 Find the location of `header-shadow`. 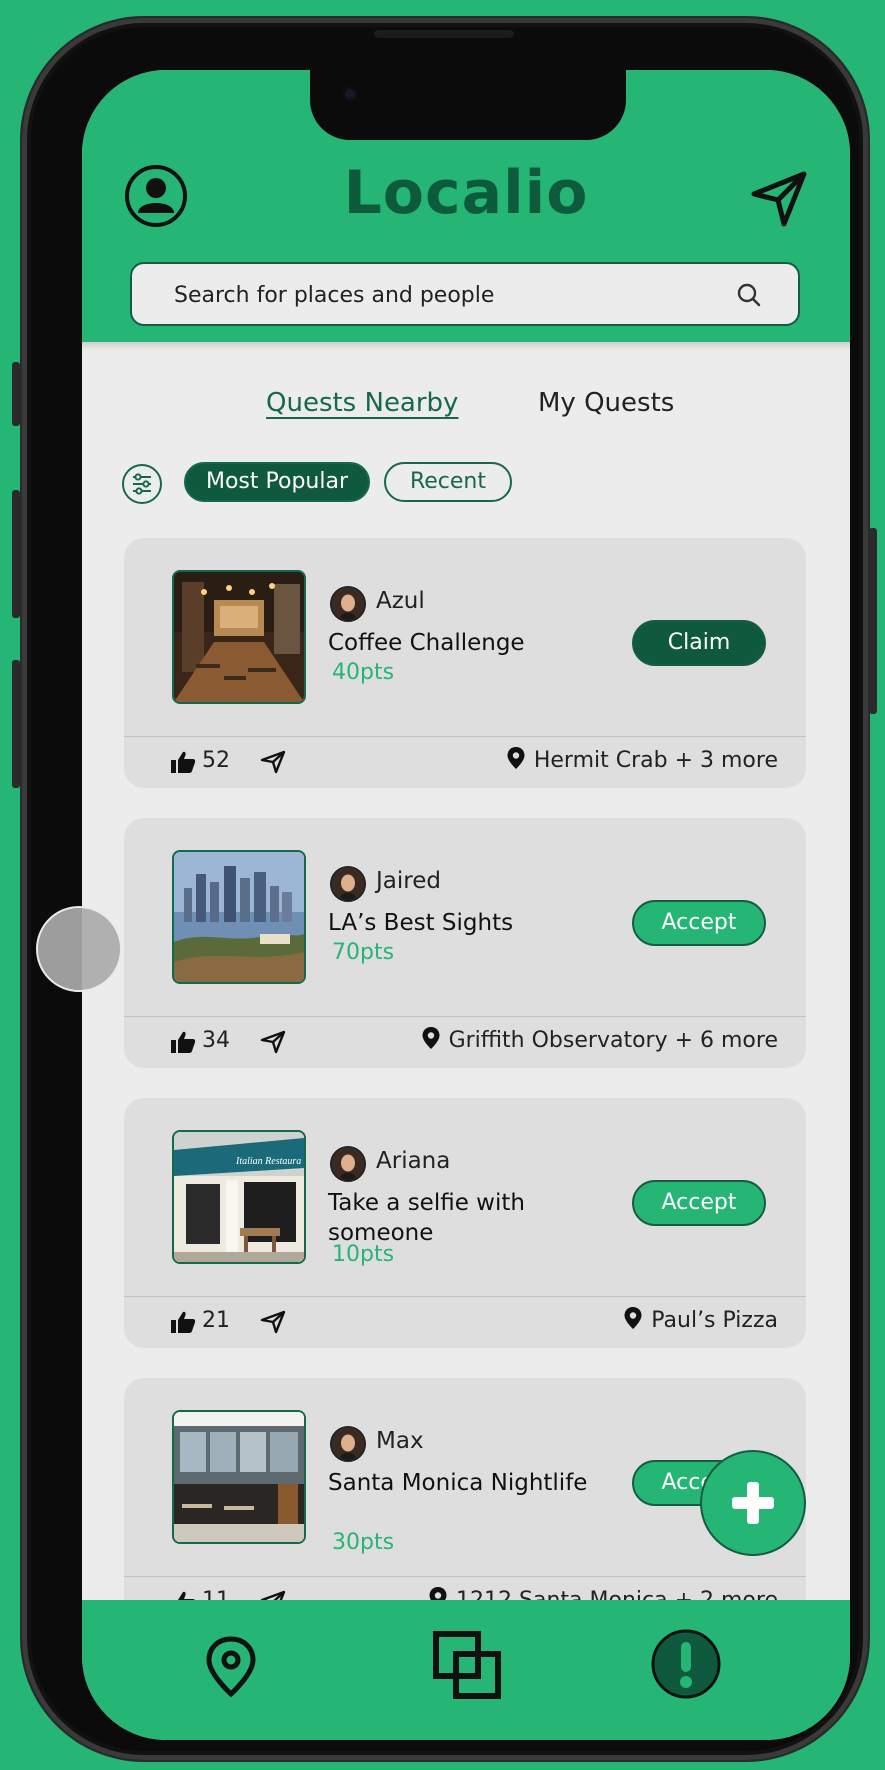

header-shadow is located at coordinates (466, 346).